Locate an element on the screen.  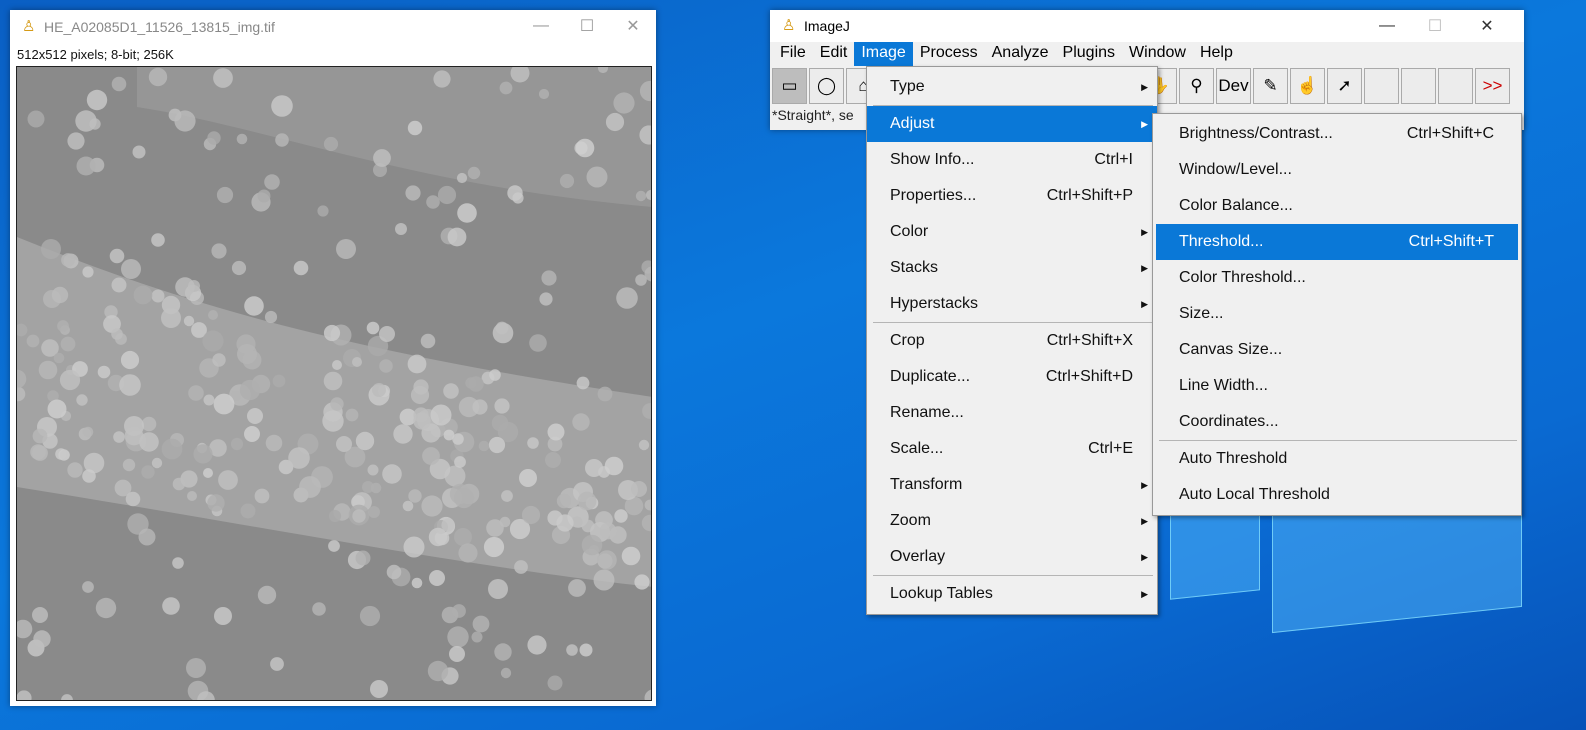
tool-button: ◯ is located at coordinates (826, 86).